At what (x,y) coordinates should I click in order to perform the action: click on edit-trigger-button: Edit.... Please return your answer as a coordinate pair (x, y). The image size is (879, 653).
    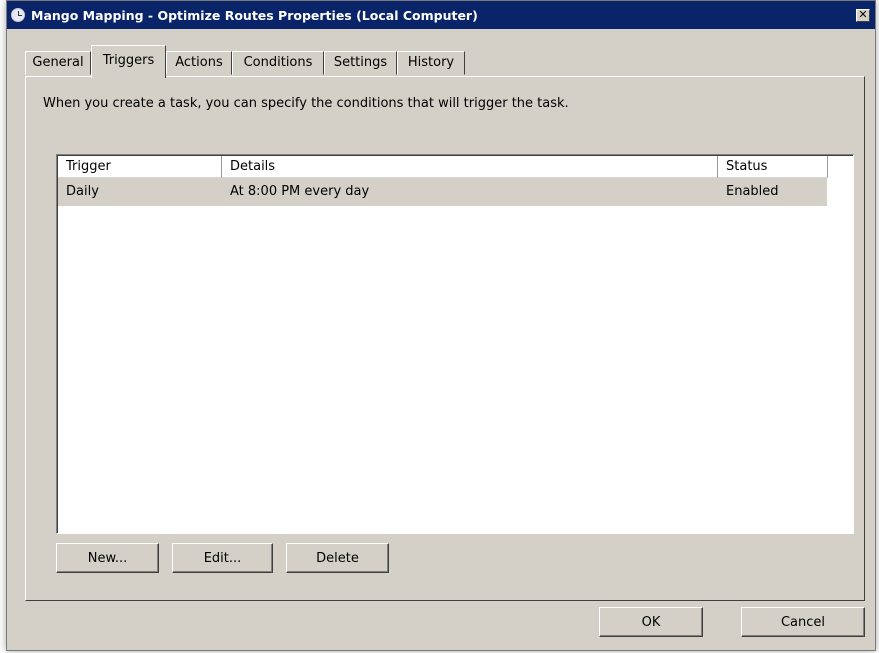
    Looking at the image, I should click on (222, 558).